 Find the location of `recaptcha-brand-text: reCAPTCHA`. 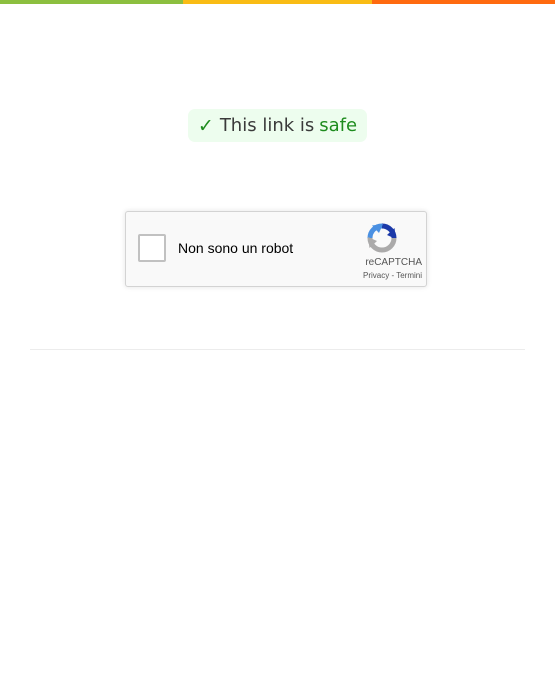

recaptcha-brand-text: reCAPTCHA is located at coordinates (393, 262).